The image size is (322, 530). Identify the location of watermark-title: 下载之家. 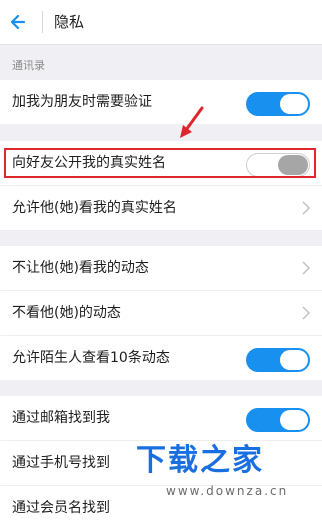
(200, 460).